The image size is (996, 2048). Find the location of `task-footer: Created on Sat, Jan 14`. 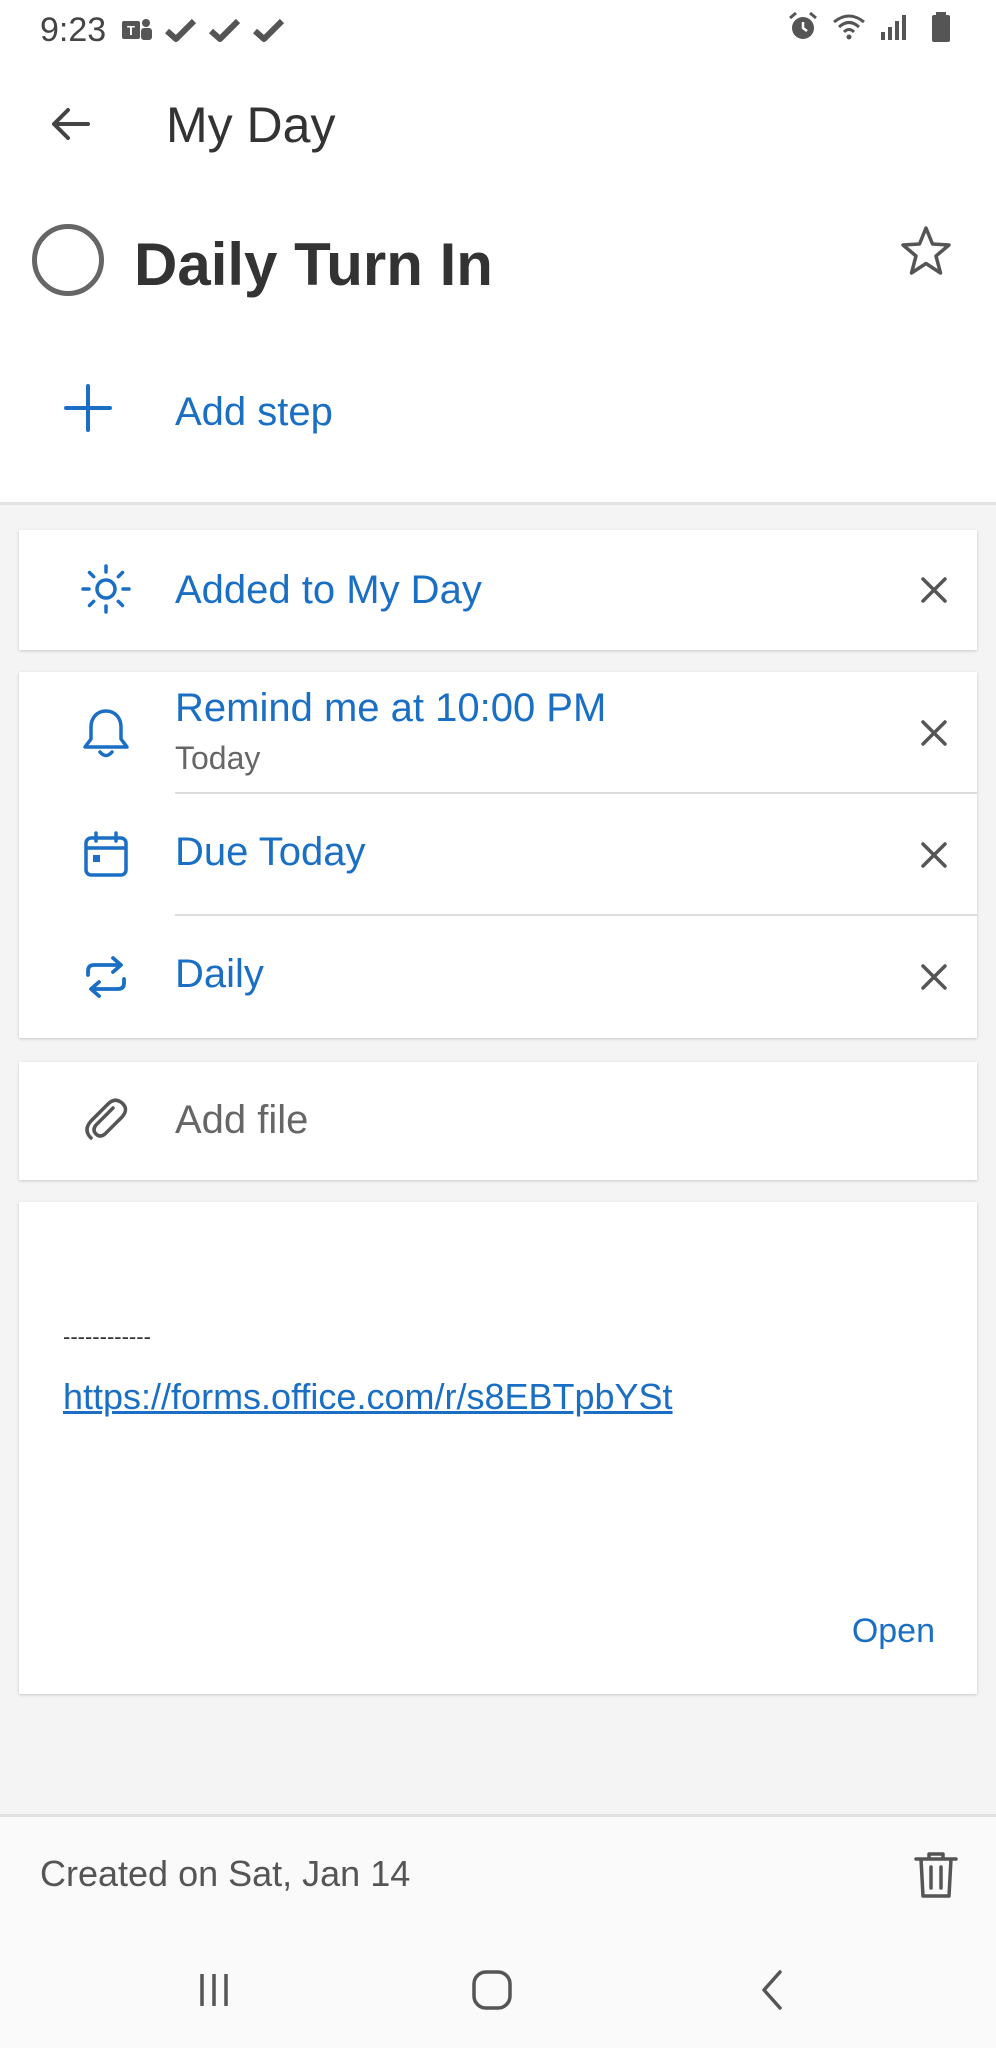

task-footer: Created on Sat, Jan 14 is located at coordinates (498, 1874).